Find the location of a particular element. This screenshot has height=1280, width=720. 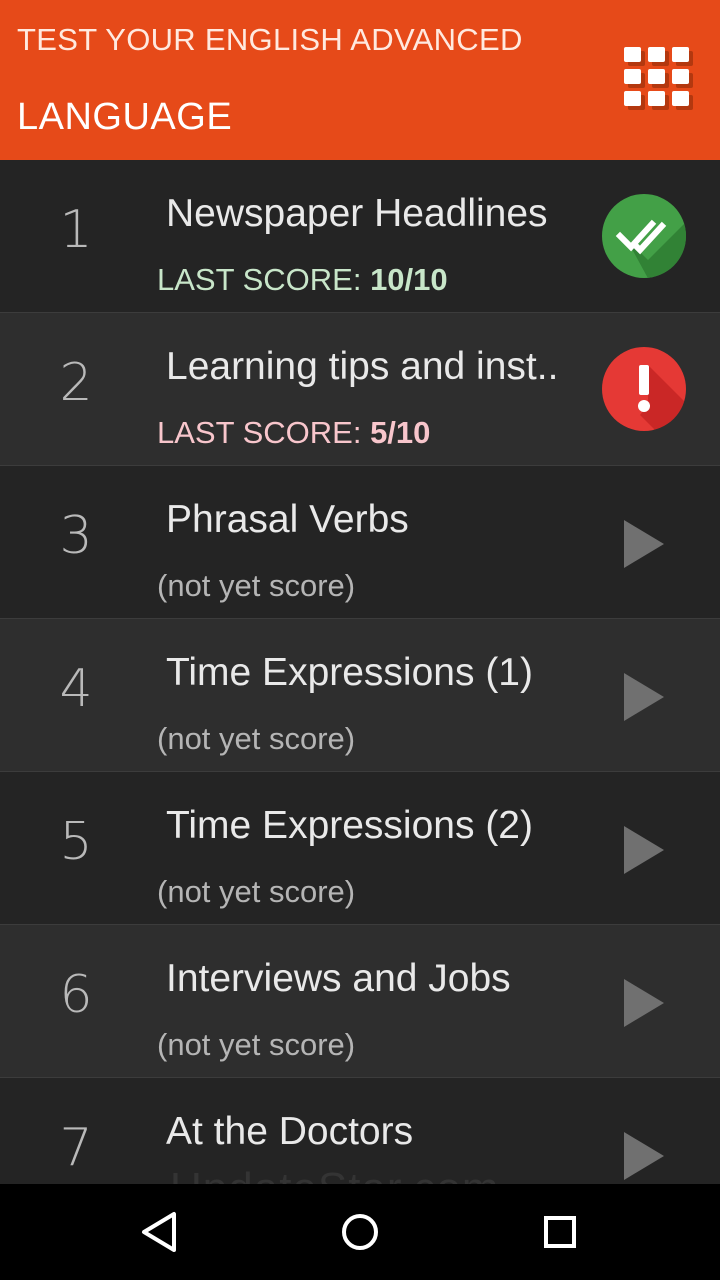

double-check-icon is located at coordinates (644, 236).